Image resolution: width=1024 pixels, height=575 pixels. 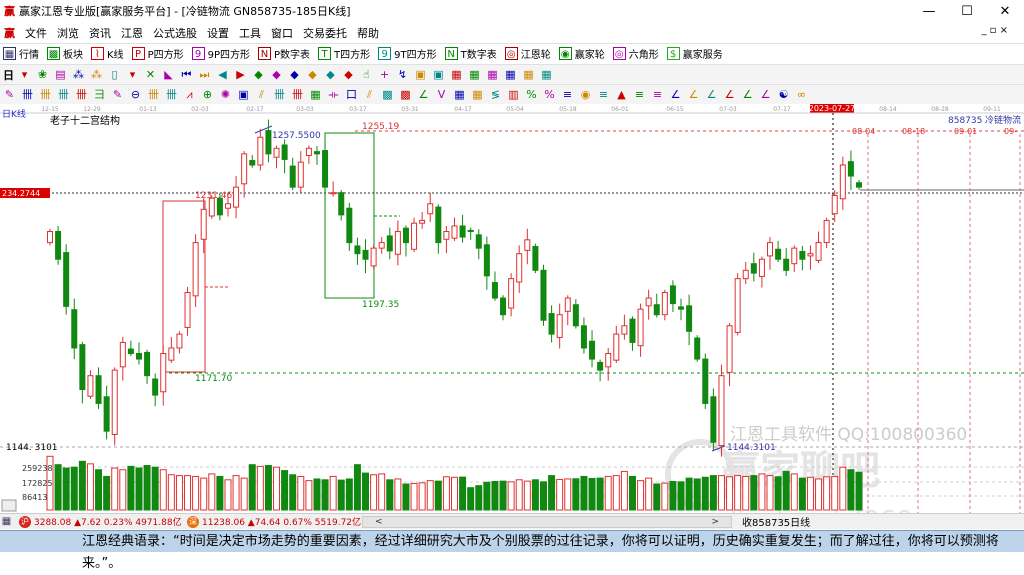 What do you see at coordinates (585, 94) in the screenshot?
I see `draw-tool-icon: ◉` at bounding box center [585, 94].